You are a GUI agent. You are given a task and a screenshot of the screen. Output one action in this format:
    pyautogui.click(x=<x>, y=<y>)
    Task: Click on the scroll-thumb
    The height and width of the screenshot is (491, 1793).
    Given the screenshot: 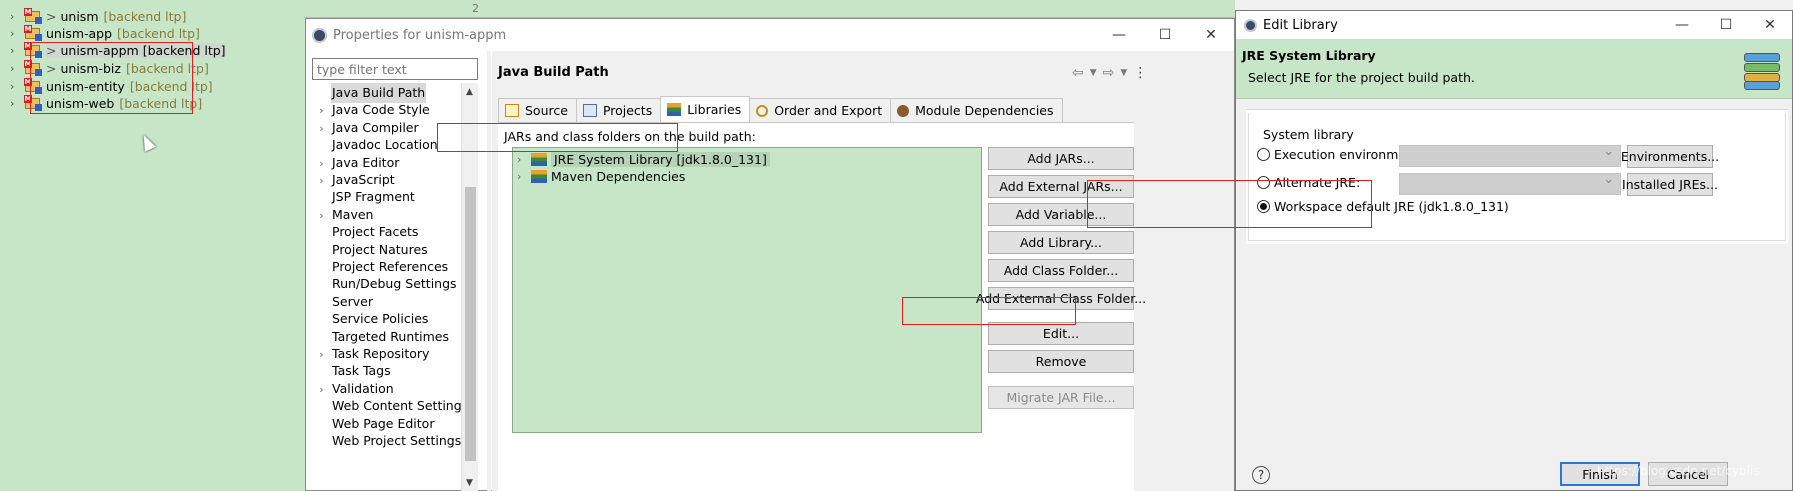 What is the action you would take?
    pyautogui.click(x=470, y=324)
    